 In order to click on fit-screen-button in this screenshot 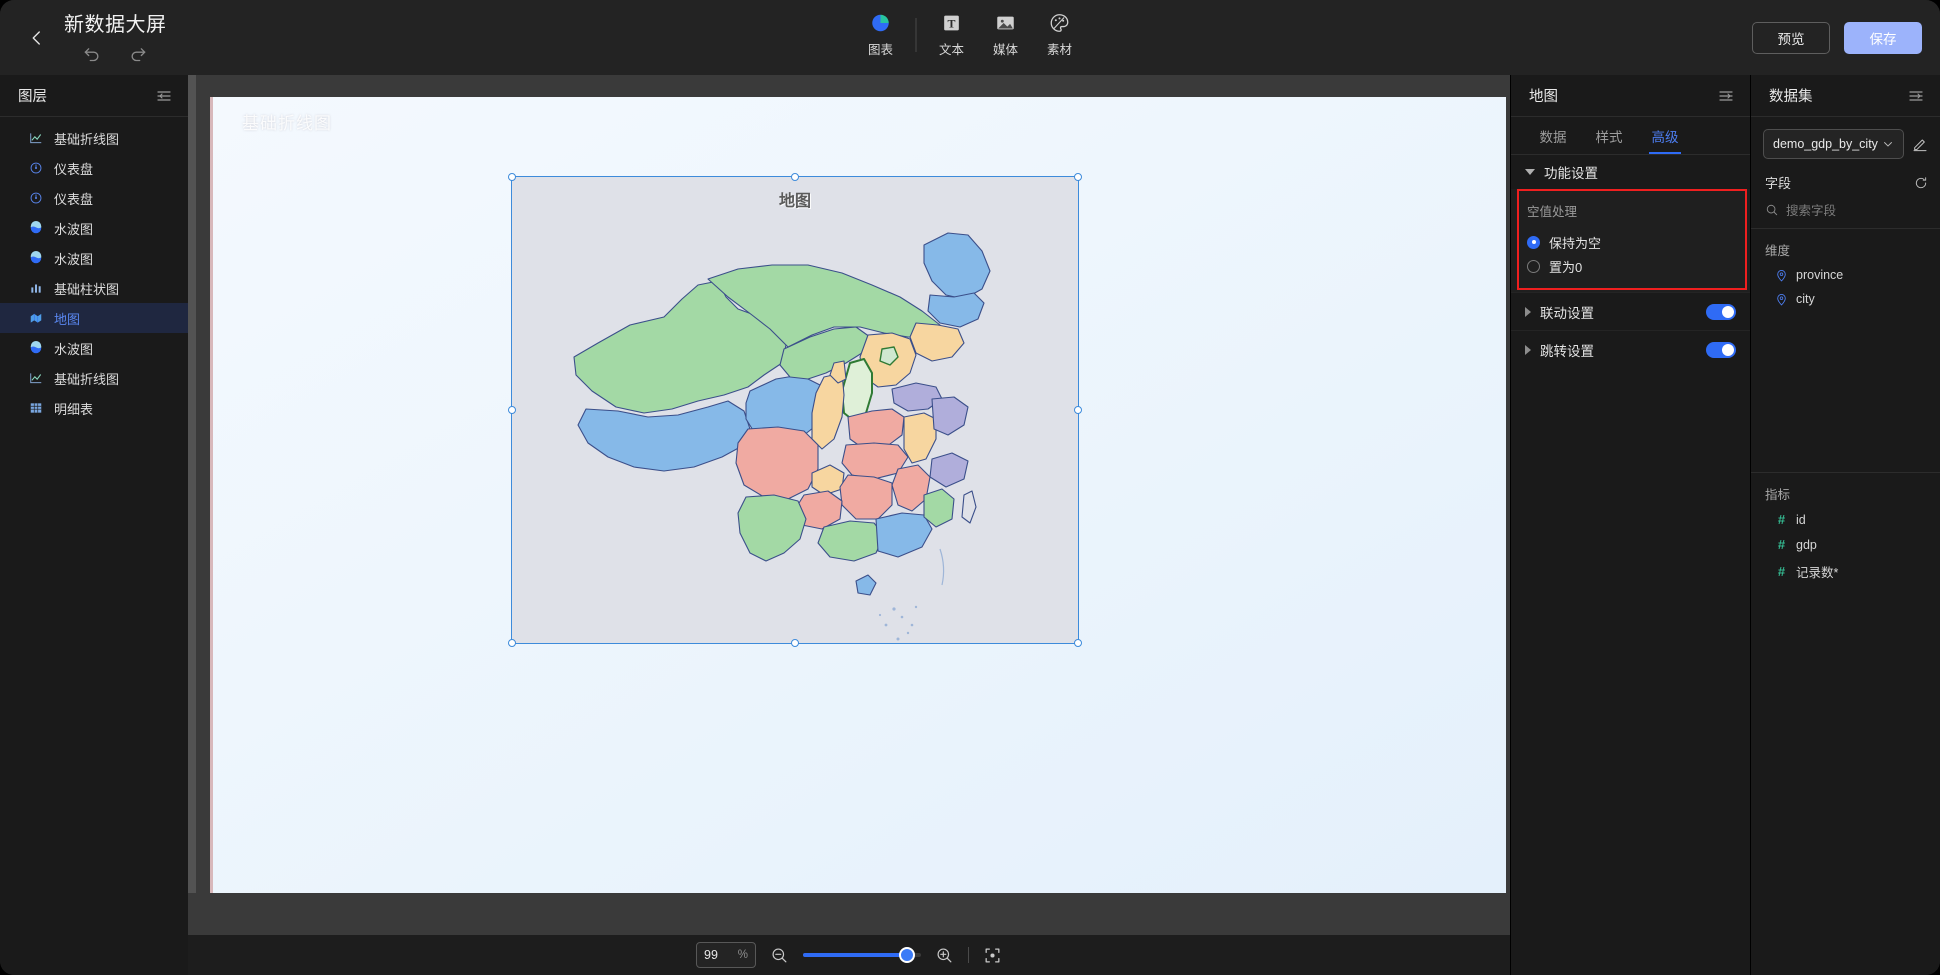, I will do `click(992, 955)`.